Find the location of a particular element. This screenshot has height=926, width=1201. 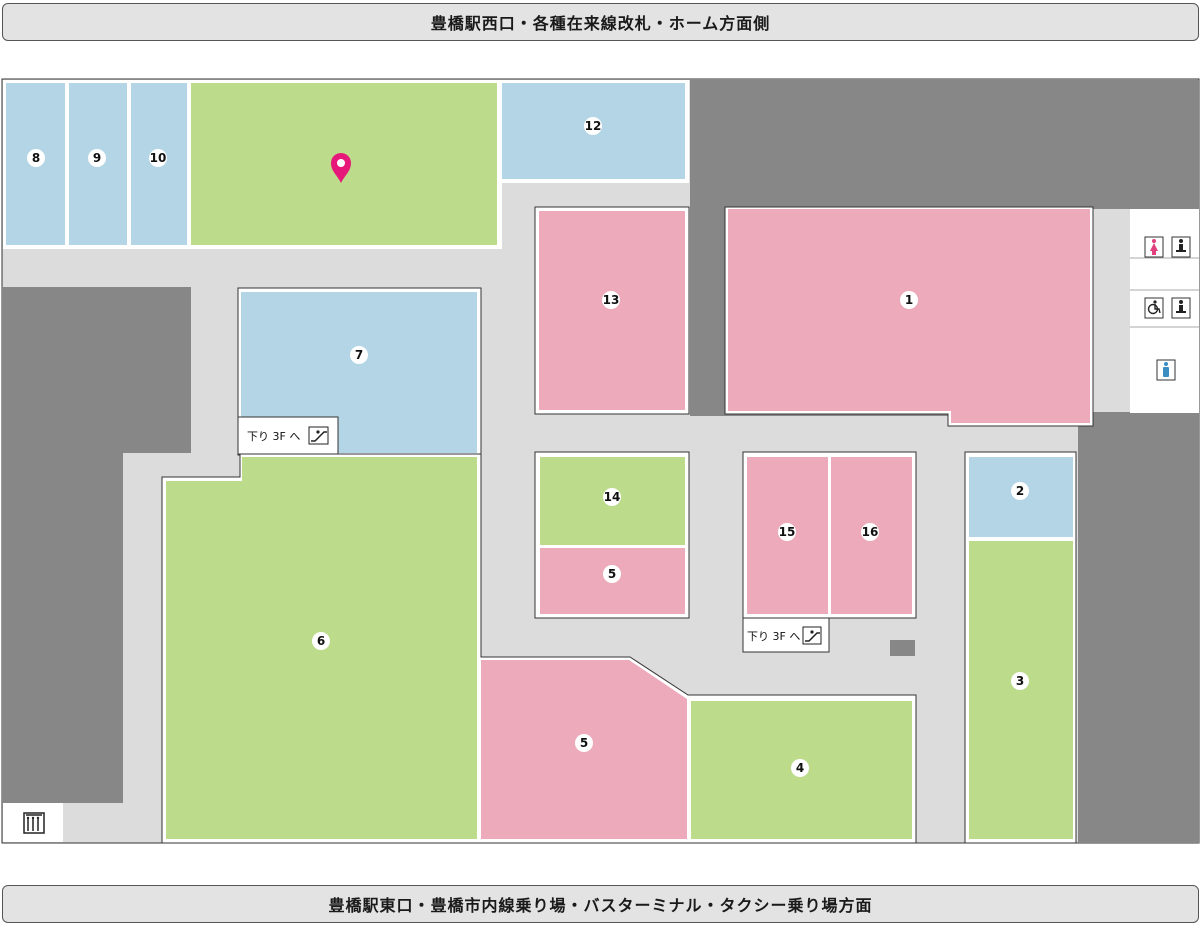

store-1: 1 is located at coordinates (909, 316).